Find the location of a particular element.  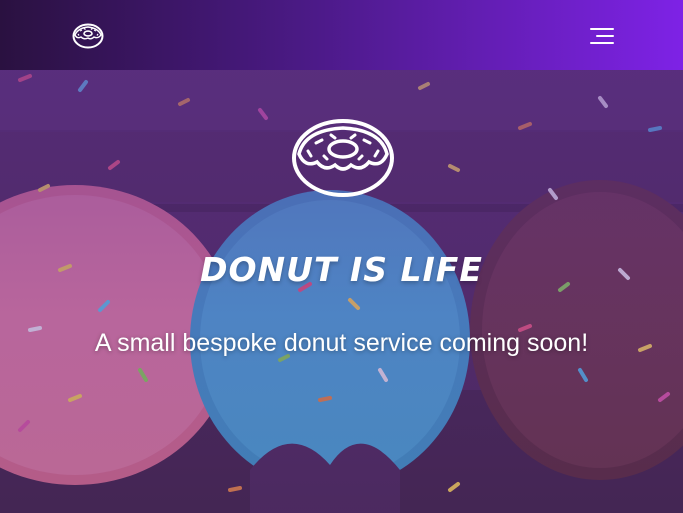

hero-title: DONUT IS LIFE is located at coordinates (341, 269).